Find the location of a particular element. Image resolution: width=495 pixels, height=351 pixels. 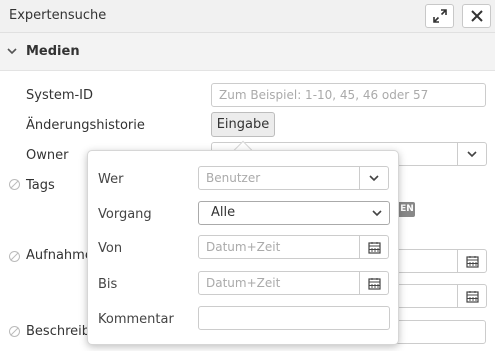

bis-label: Bis is located at coordinates (108, 284).